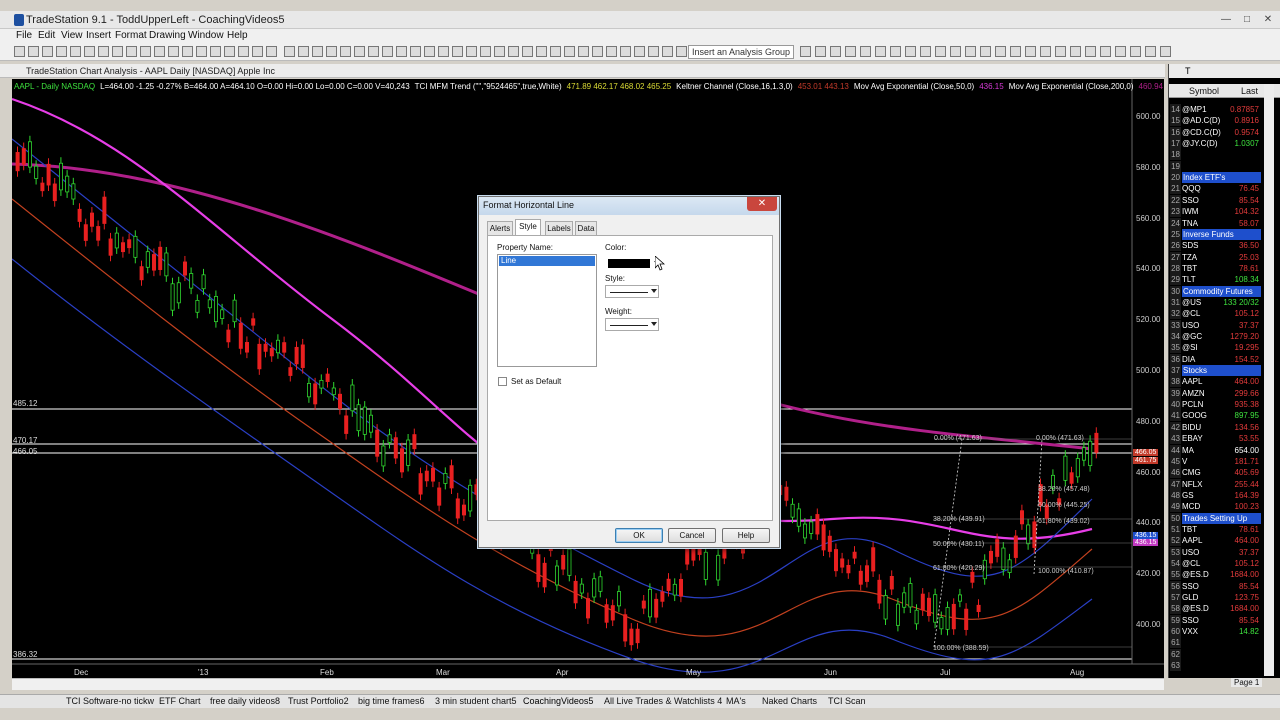 The image size is (1280, 720). What do you see at coordinates (547, 261) in the screenshot?
I see `property-item-line: Line` at bounding box center [547, 261].